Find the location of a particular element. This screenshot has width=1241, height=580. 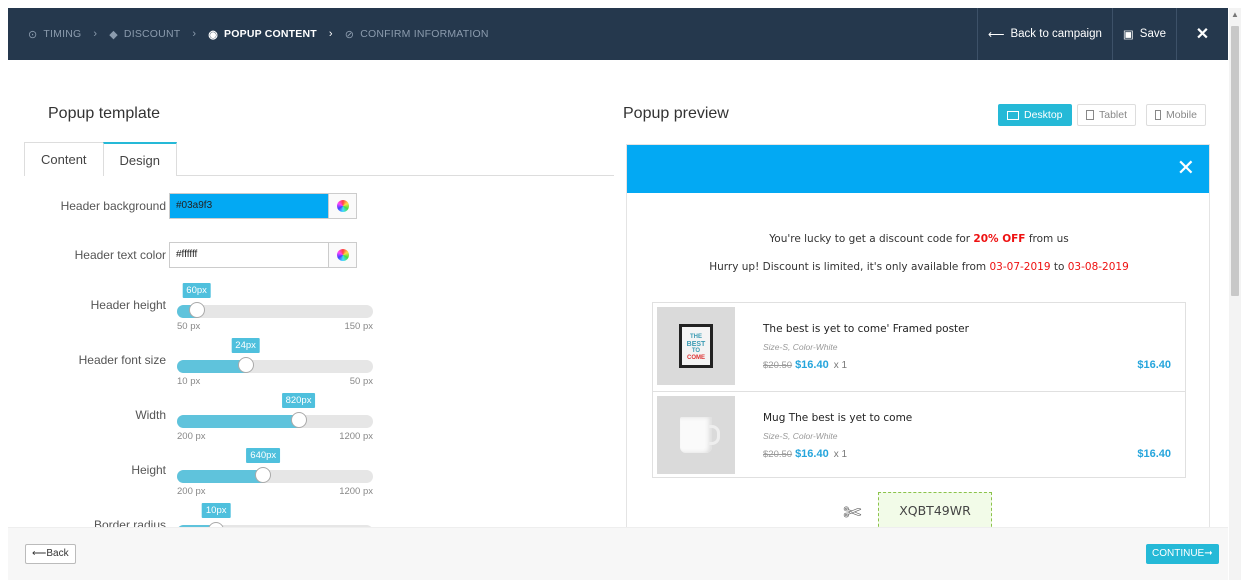

mobile-view-button: Mobile is located at coordinates (1176, 115).